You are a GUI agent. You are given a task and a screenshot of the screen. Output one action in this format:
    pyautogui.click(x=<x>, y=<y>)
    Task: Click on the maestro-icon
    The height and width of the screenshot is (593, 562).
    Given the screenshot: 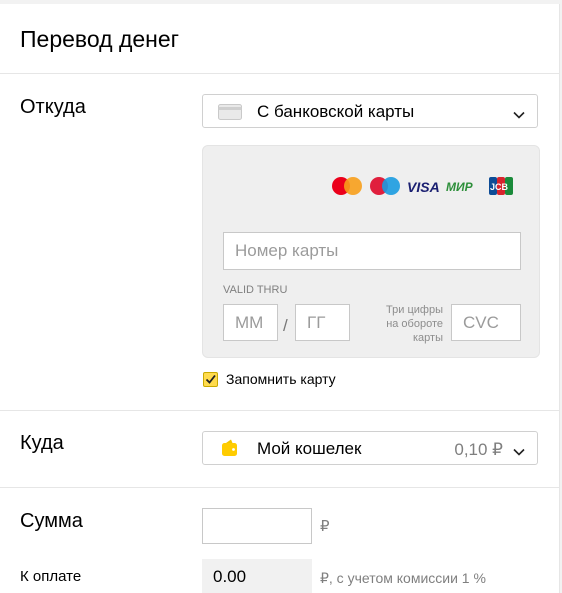 What is the action you would take?
    pyautogui.click(x=385, y=186)
    